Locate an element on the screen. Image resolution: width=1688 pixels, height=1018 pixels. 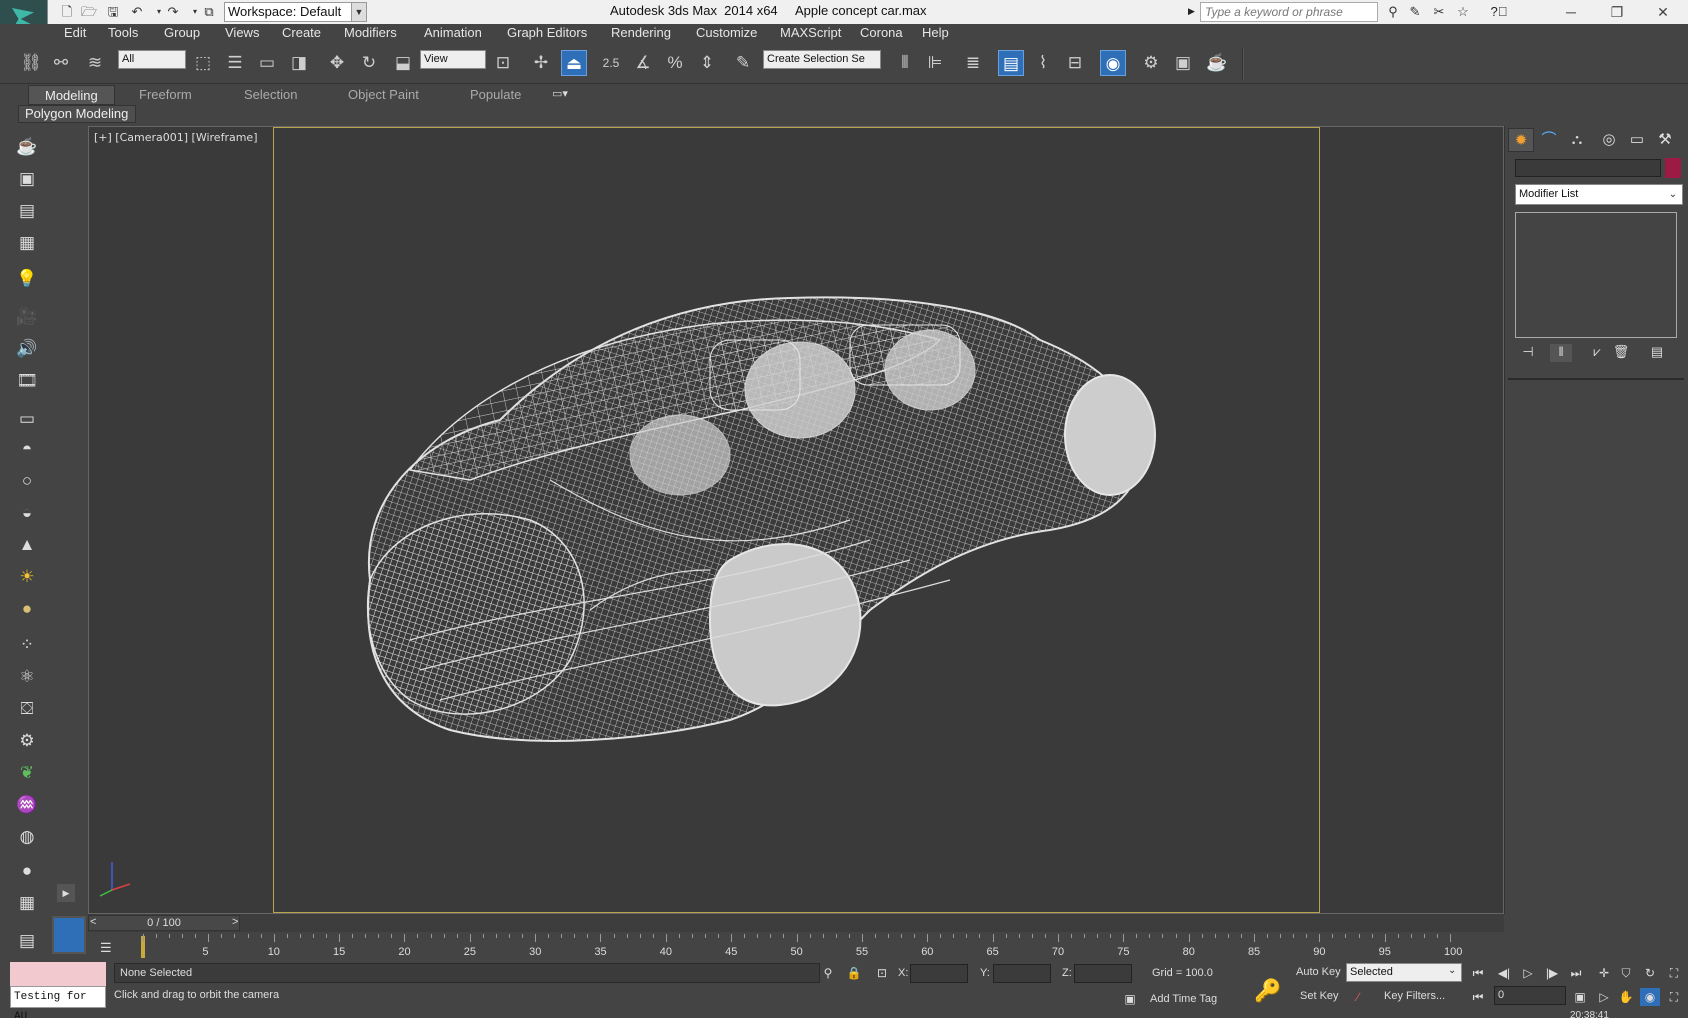
unlink-icon: ⚯ is located at coordinates (61, 63).